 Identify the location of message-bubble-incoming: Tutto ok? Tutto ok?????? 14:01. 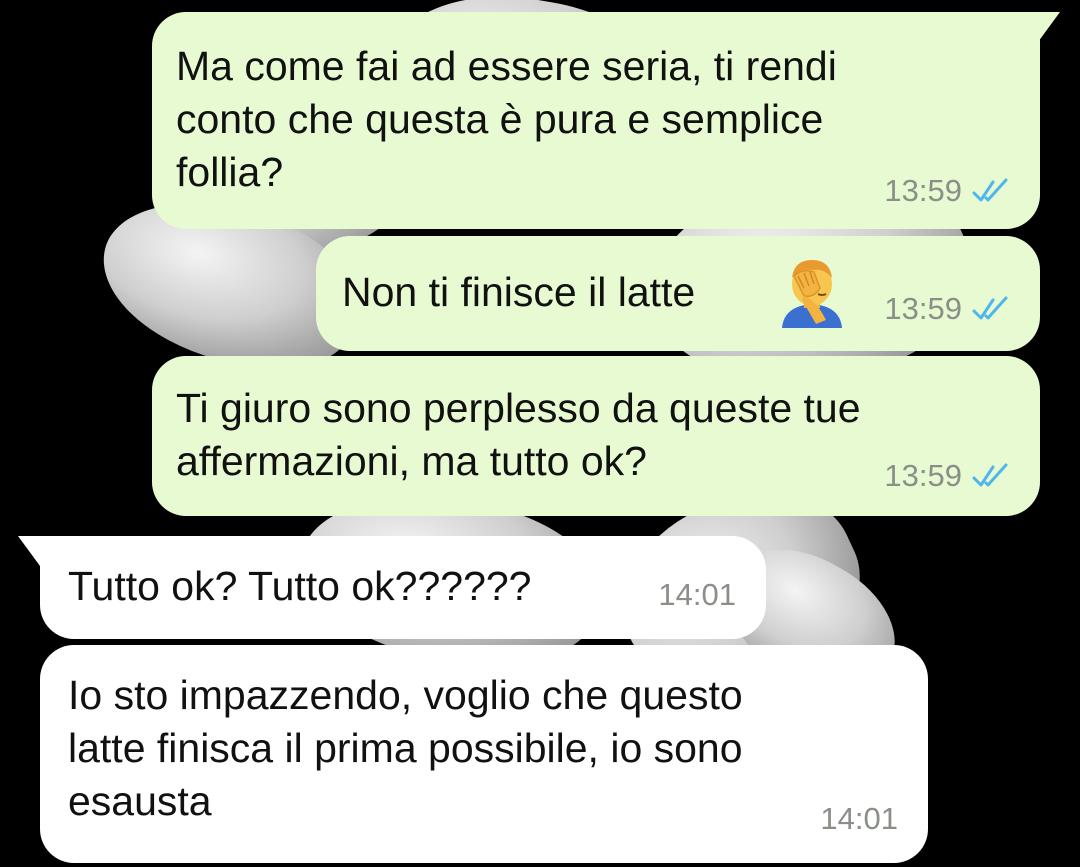
(392, 587).